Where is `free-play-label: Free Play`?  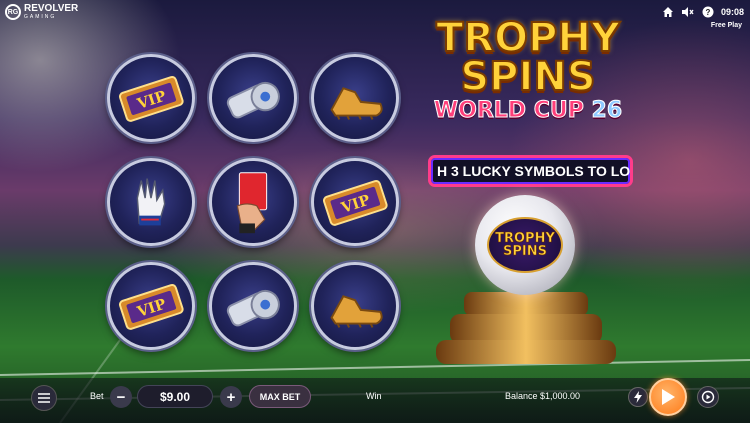 free-play-label: Free Play is located at coordinates (726, 25).